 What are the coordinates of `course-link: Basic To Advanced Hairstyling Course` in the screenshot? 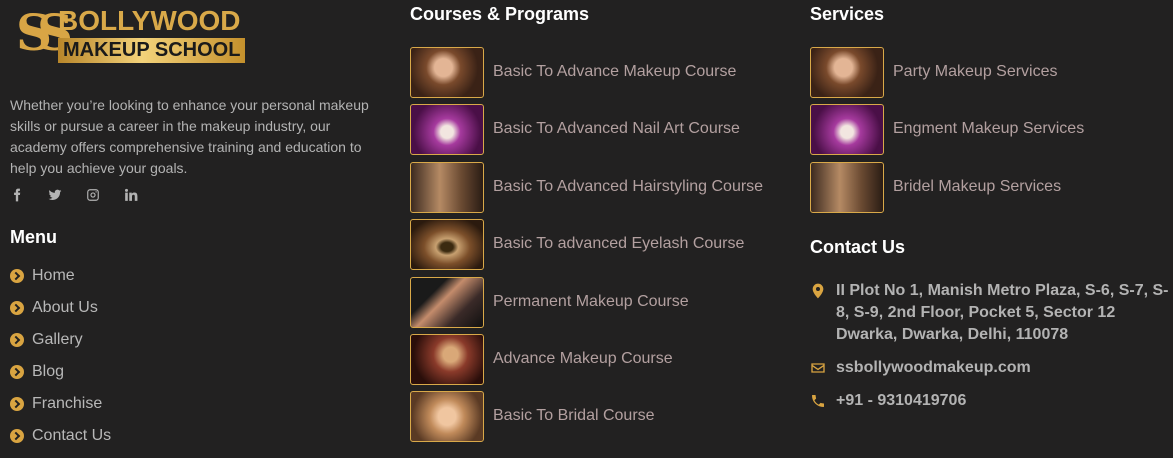 It's located at (628, 186).